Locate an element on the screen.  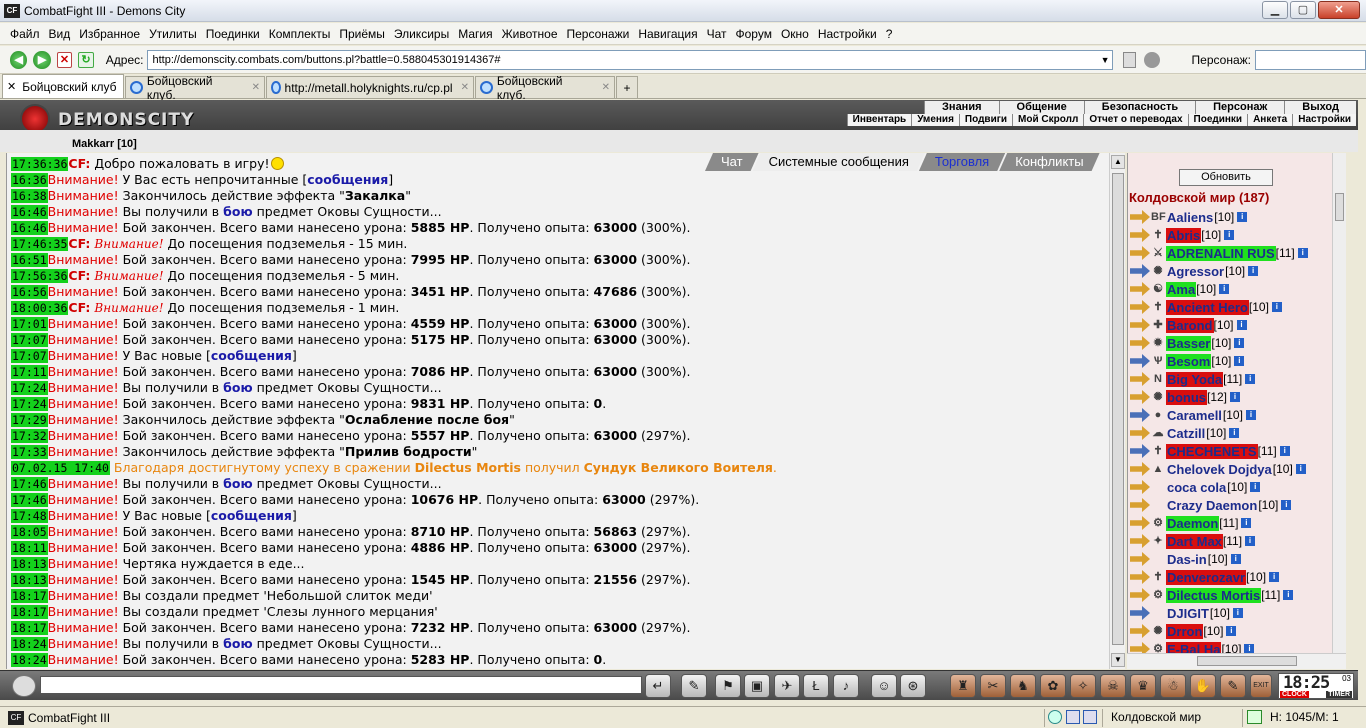
action-button: ♞ is located at coordinates (1023, 686).